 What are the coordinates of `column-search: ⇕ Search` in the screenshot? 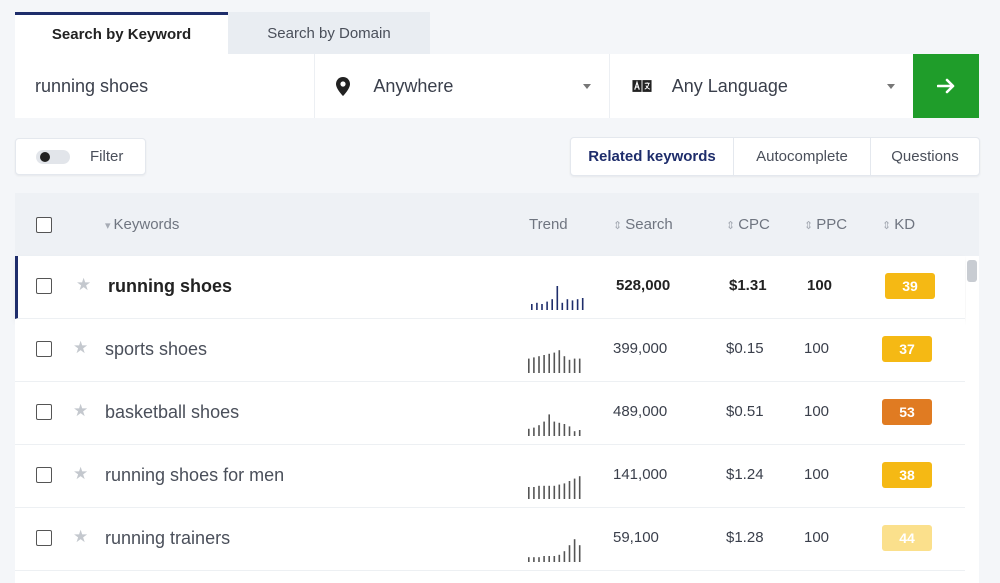 It's located at (643, 224).